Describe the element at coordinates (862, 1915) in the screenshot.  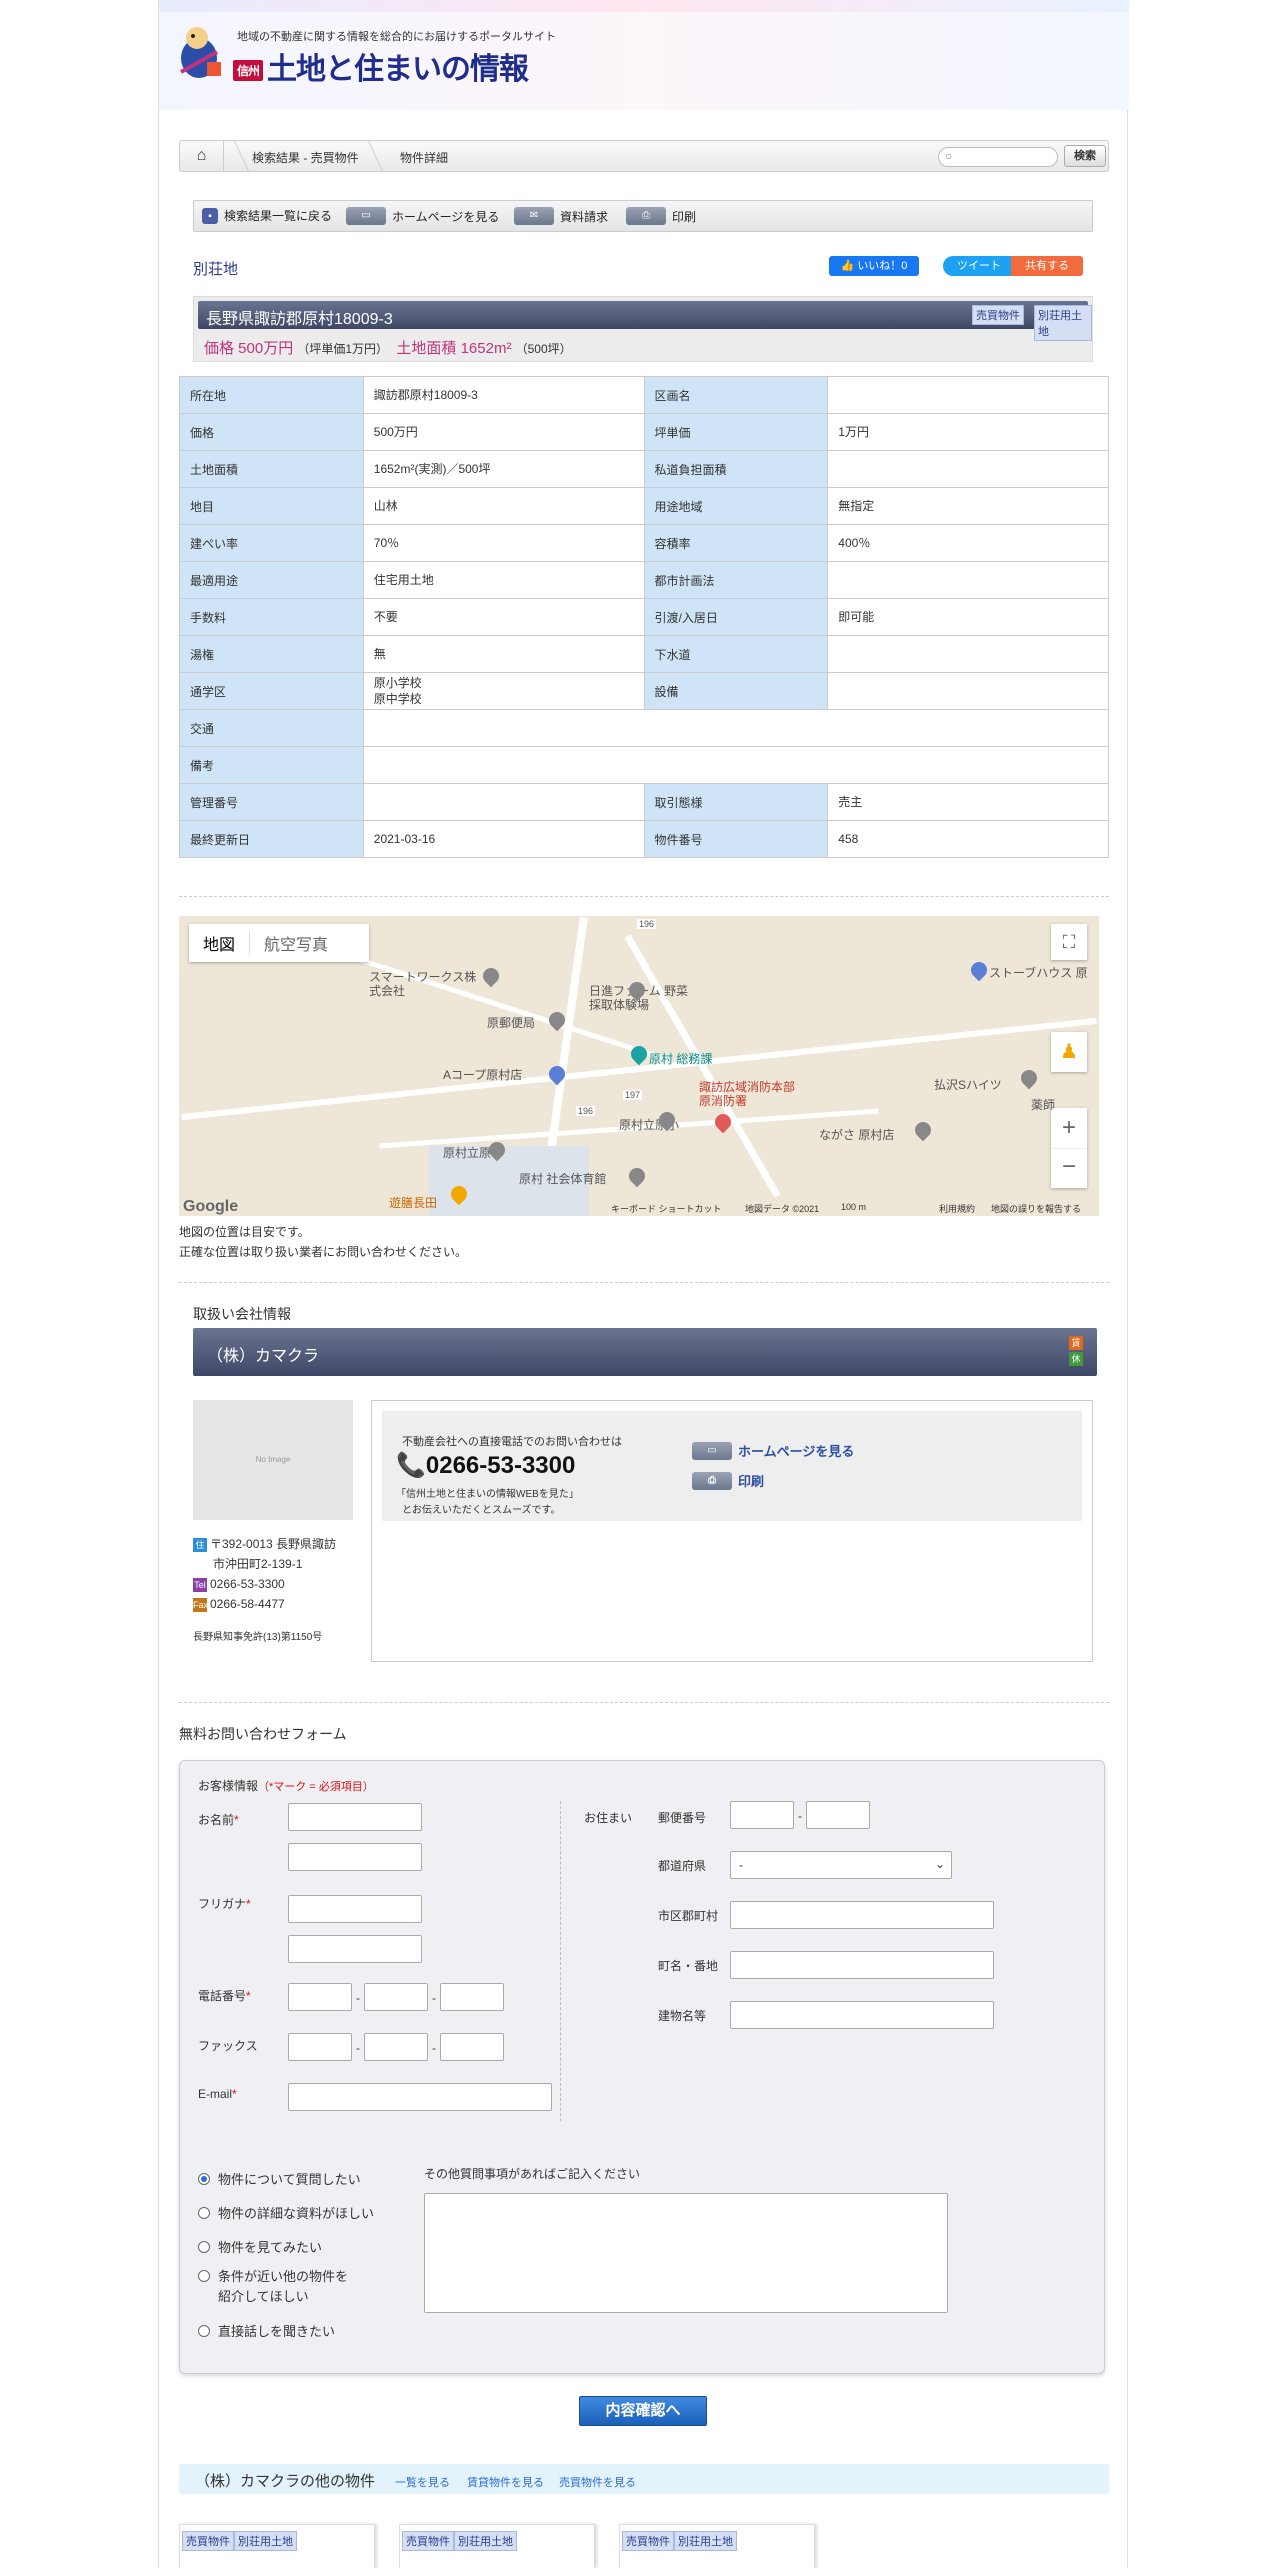
I see `city-input` at that location.